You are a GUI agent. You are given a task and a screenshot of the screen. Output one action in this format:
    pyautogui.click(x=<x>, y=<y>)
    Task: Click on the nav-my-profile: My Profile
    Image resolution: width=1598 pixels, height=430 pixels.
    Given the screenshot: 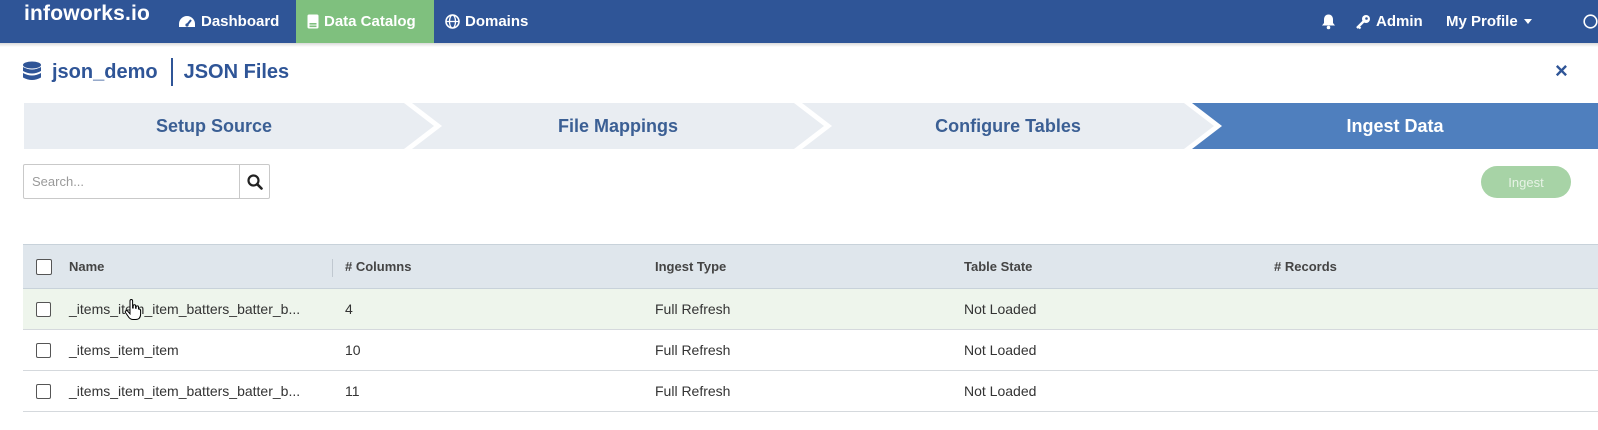 What is the action you would take?
    pyautogui.click(x=1489, y=21)
    